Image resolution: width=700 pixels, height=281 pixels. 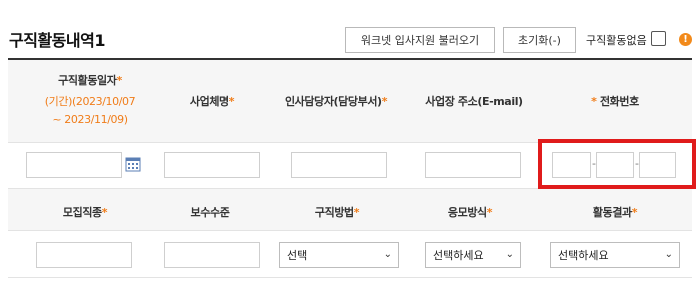 I want to click on pay-input, so click(x=212, y=255).